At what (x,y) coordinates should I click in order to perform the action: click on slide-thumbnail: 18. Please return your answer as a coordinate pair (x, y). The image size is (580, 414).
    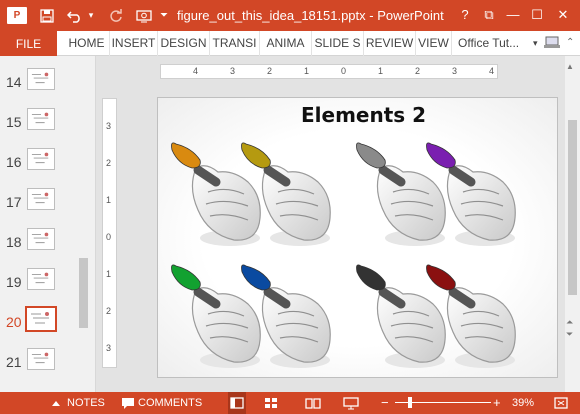
    Looking at the image, I should click on (45, 244).